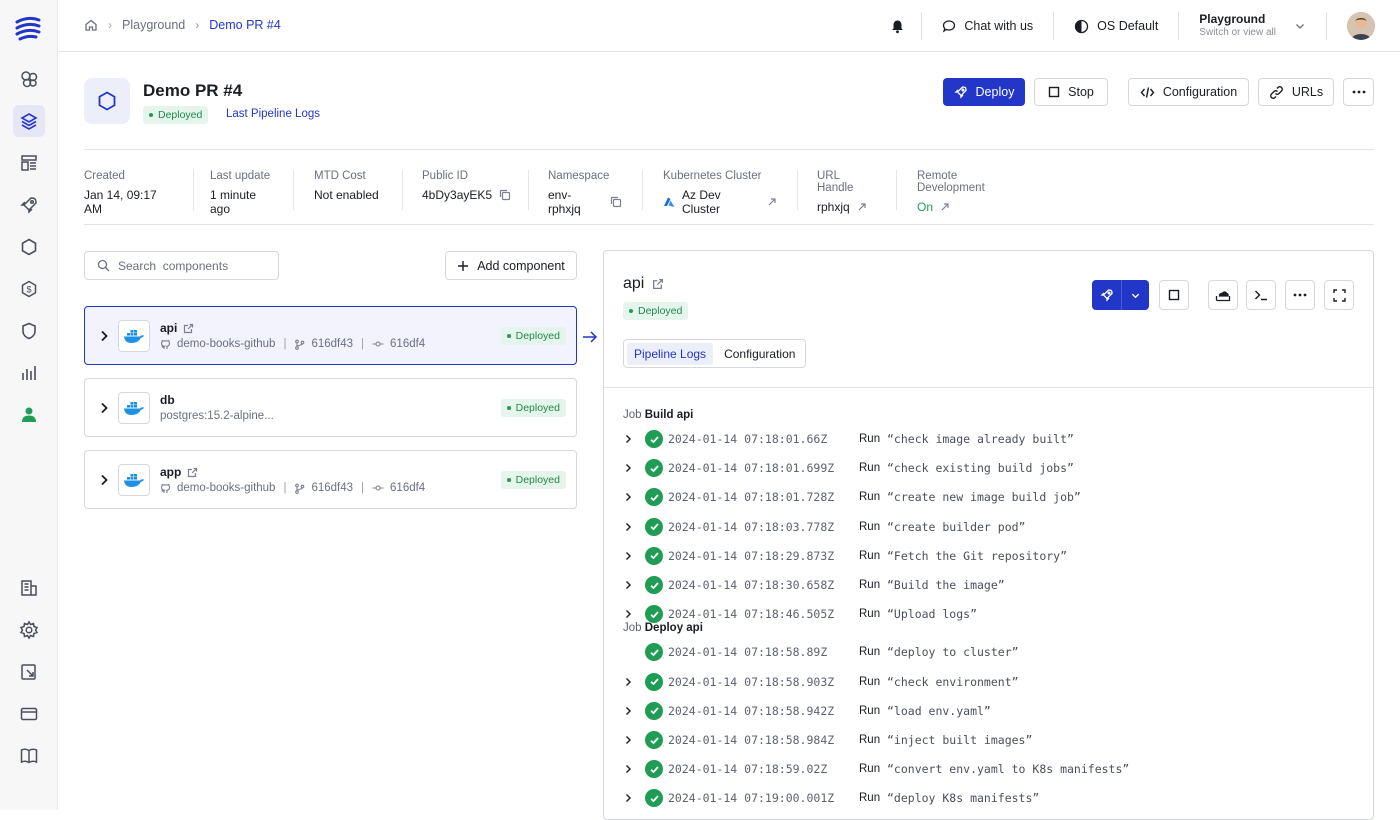  What do you see at coordinates (29, 672) in the screenshot?
I see `nav-integrations-icon` at bounding box center [29, 672].